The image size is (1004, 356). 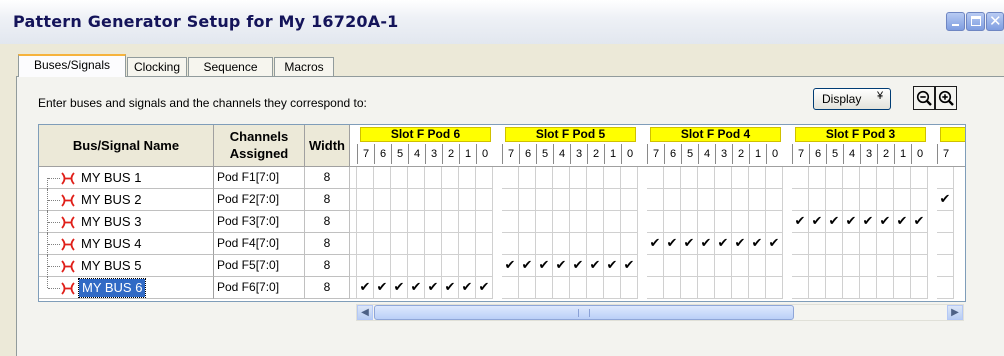 What do you see at coordinates (304, 66) in the screenshot?
I see `tab-macros: Macros` at bounding box center [304, 66].